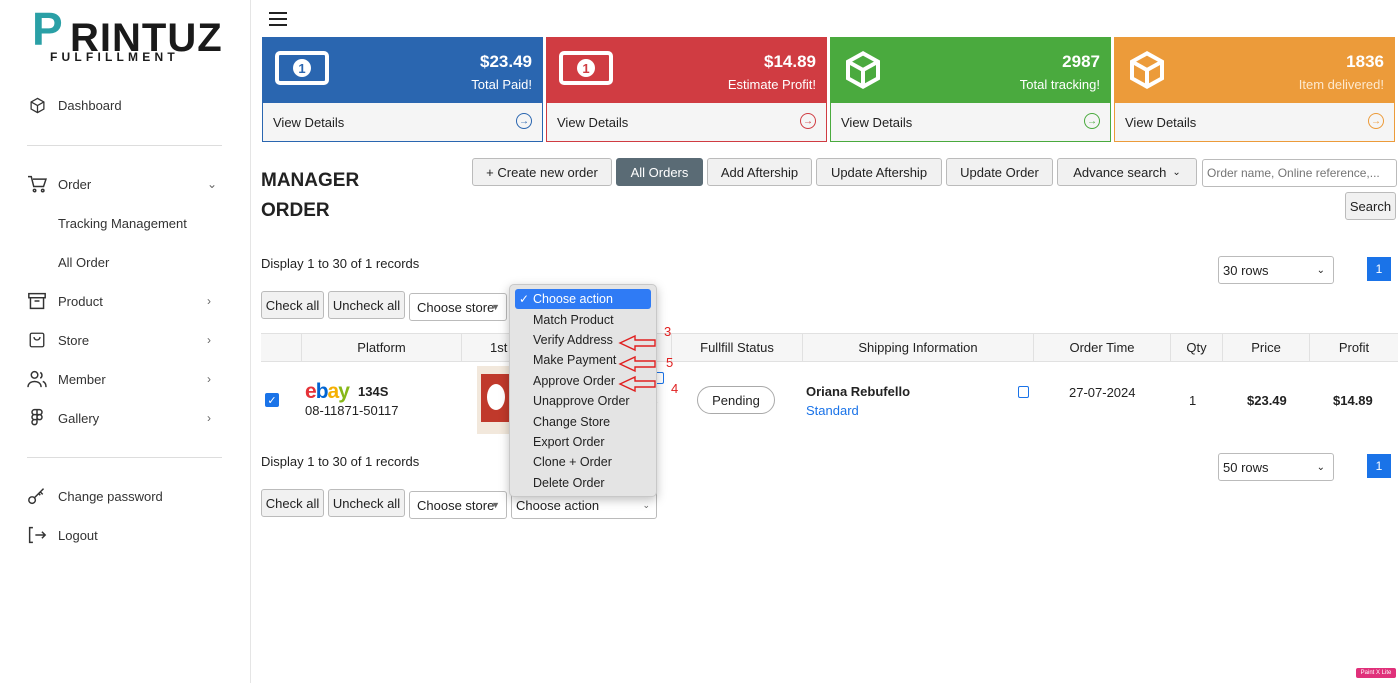 This screenshot has width=1400, height=683. I want to click on printuz-logo: P RINTUZ FULFILLMENT, so click(126, 33).